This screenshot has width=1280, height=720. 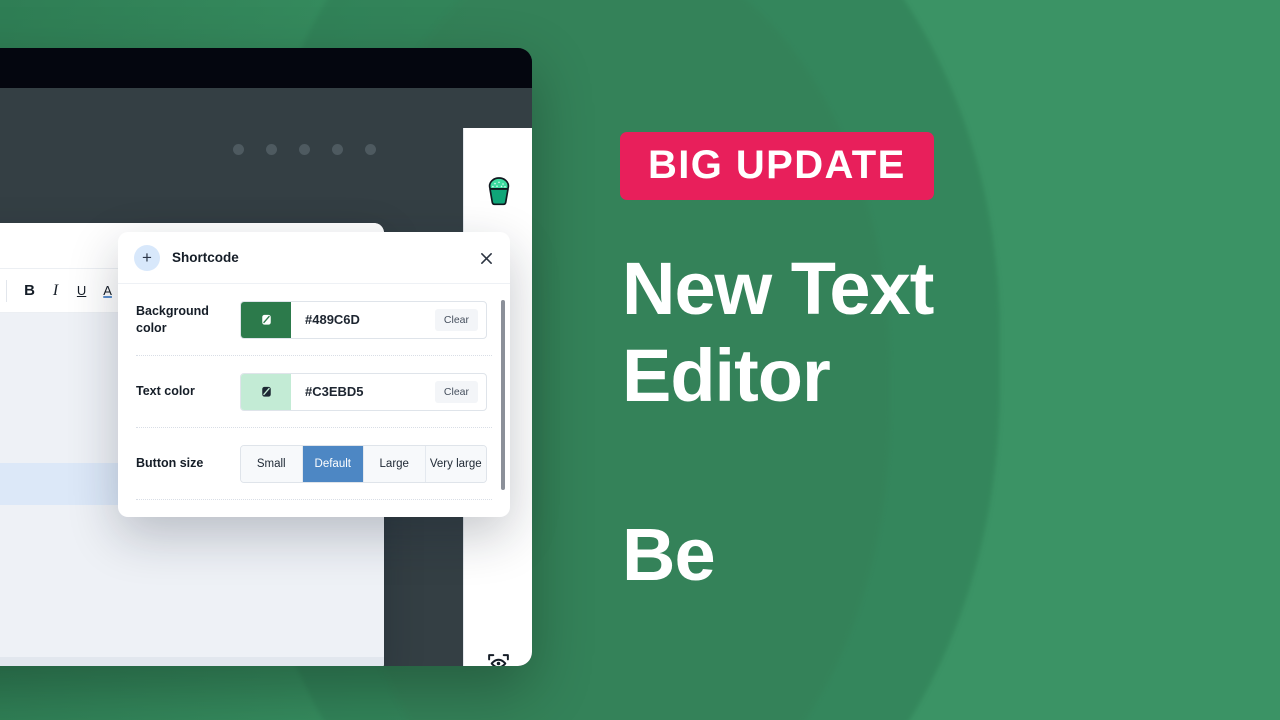 I want to click on modal-header: + Shortcode, so click(x=314, y=258).